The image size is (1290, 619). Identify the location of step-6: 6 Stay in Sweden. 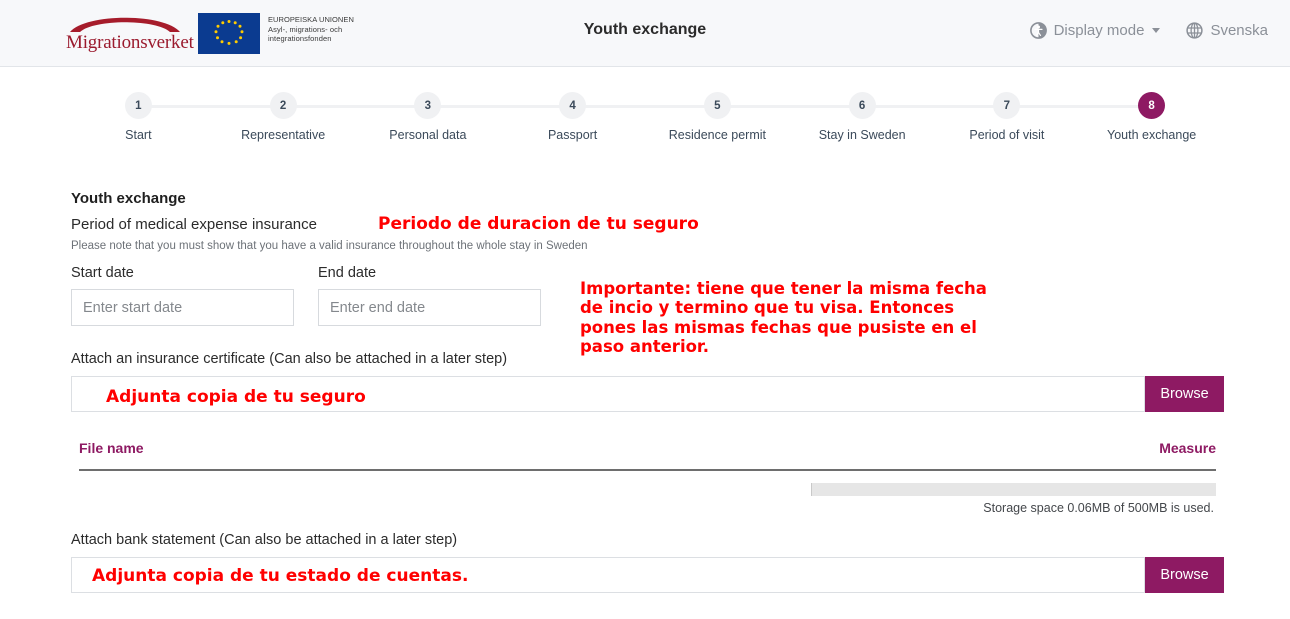
(898, 117).